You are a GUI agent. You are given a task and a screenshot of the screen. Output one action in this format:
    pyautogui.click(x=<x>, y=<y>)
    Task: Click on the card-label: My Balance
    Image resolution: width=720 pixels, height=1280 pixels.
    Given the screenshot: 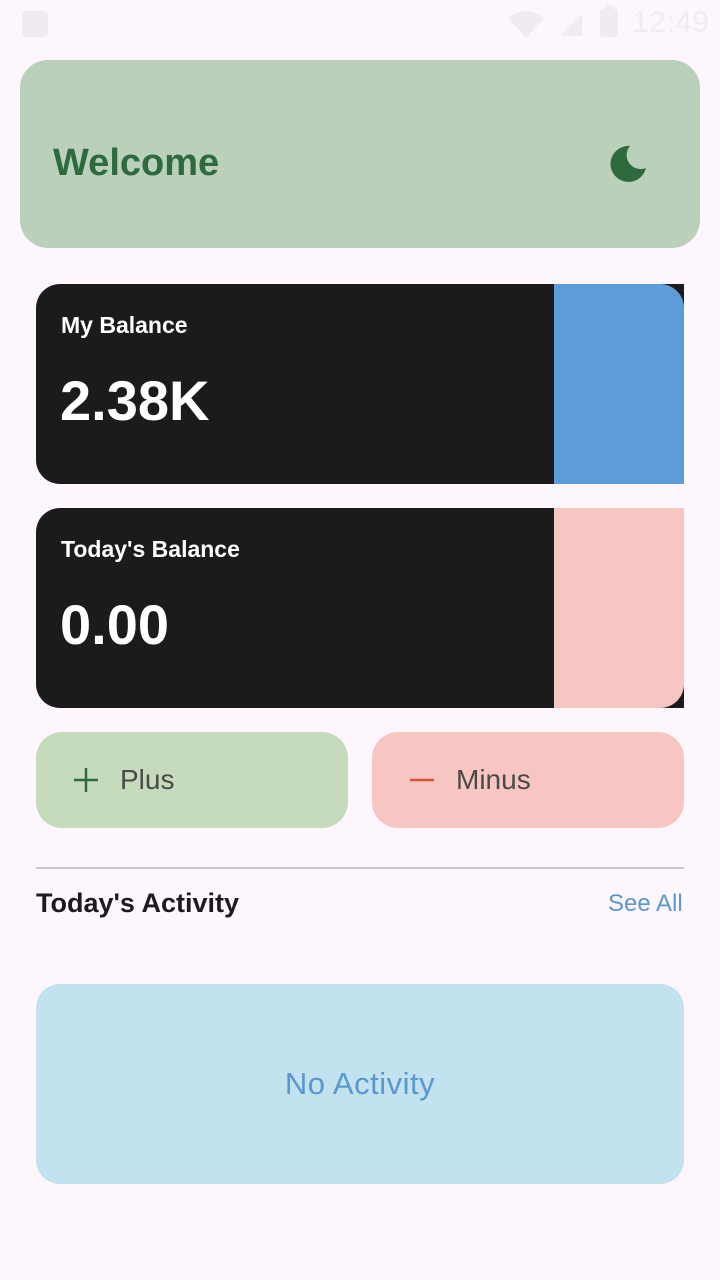 What is the action you would take?
    pyautogui.click(x=124, y=325)
    